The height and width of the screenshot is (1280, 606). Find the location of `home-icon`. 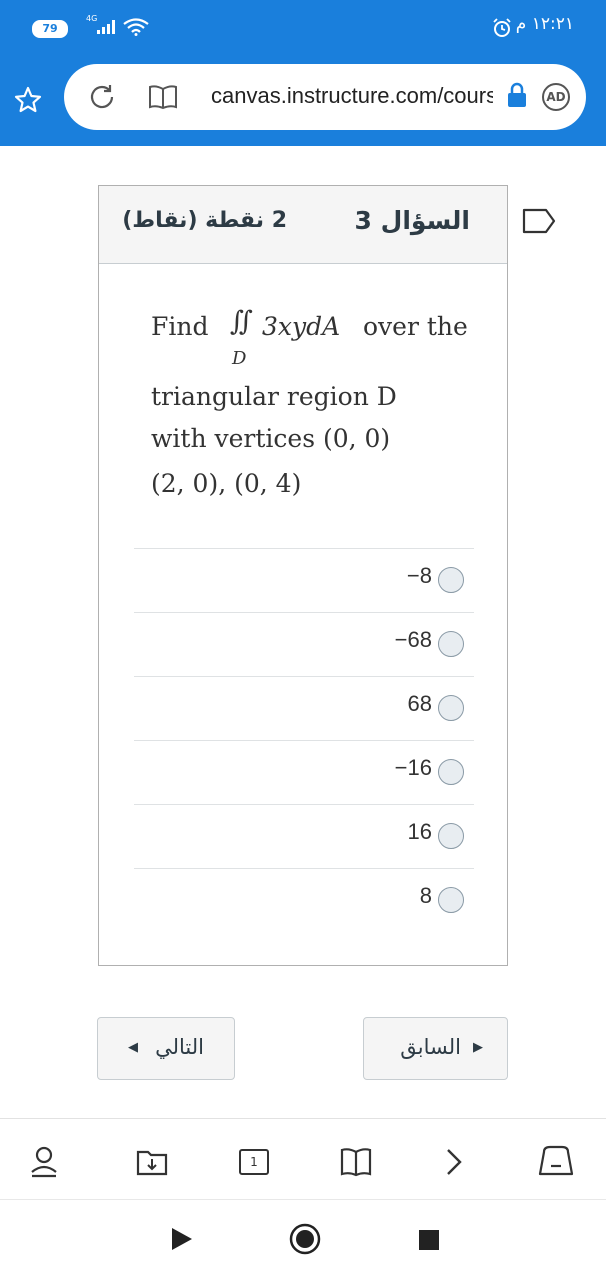

home-icon is located at coordinates (556, 1162).